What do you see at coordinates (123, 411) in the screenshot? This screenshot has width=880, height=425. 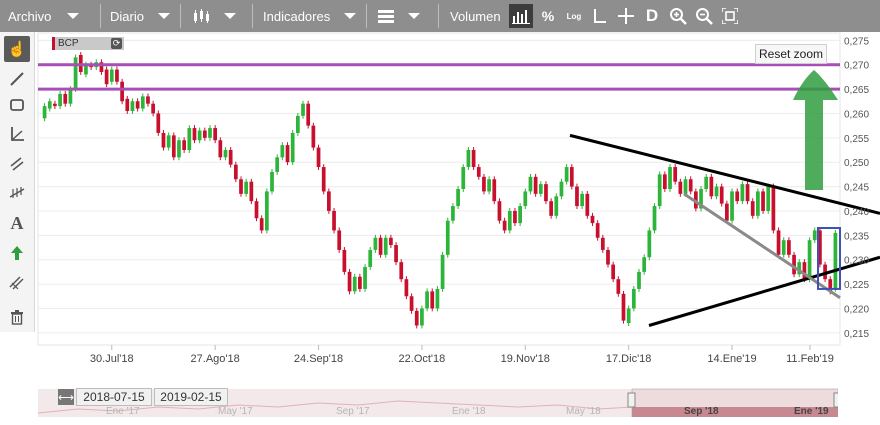 I see `navigator-tick: Ene '17` at bounding box center [123, 411].